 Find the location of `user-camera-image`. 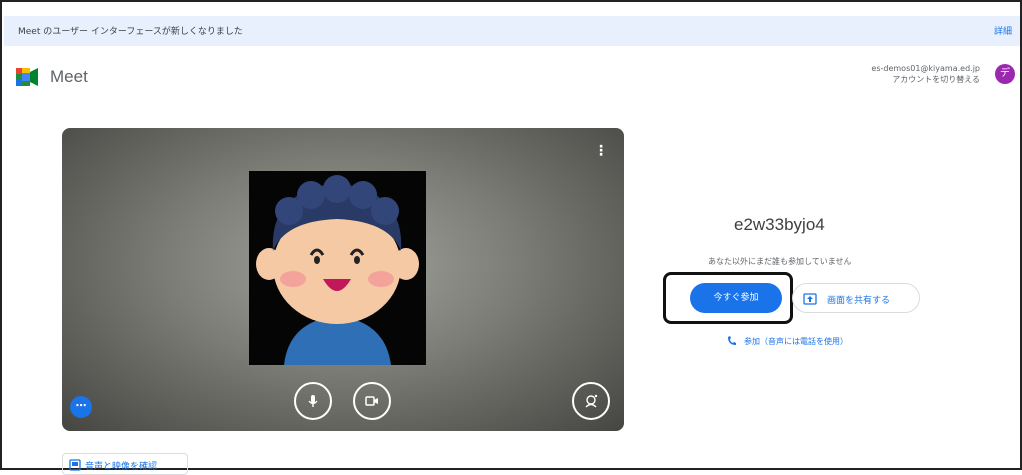

user-camera-image is located at coordinates (337, 268).